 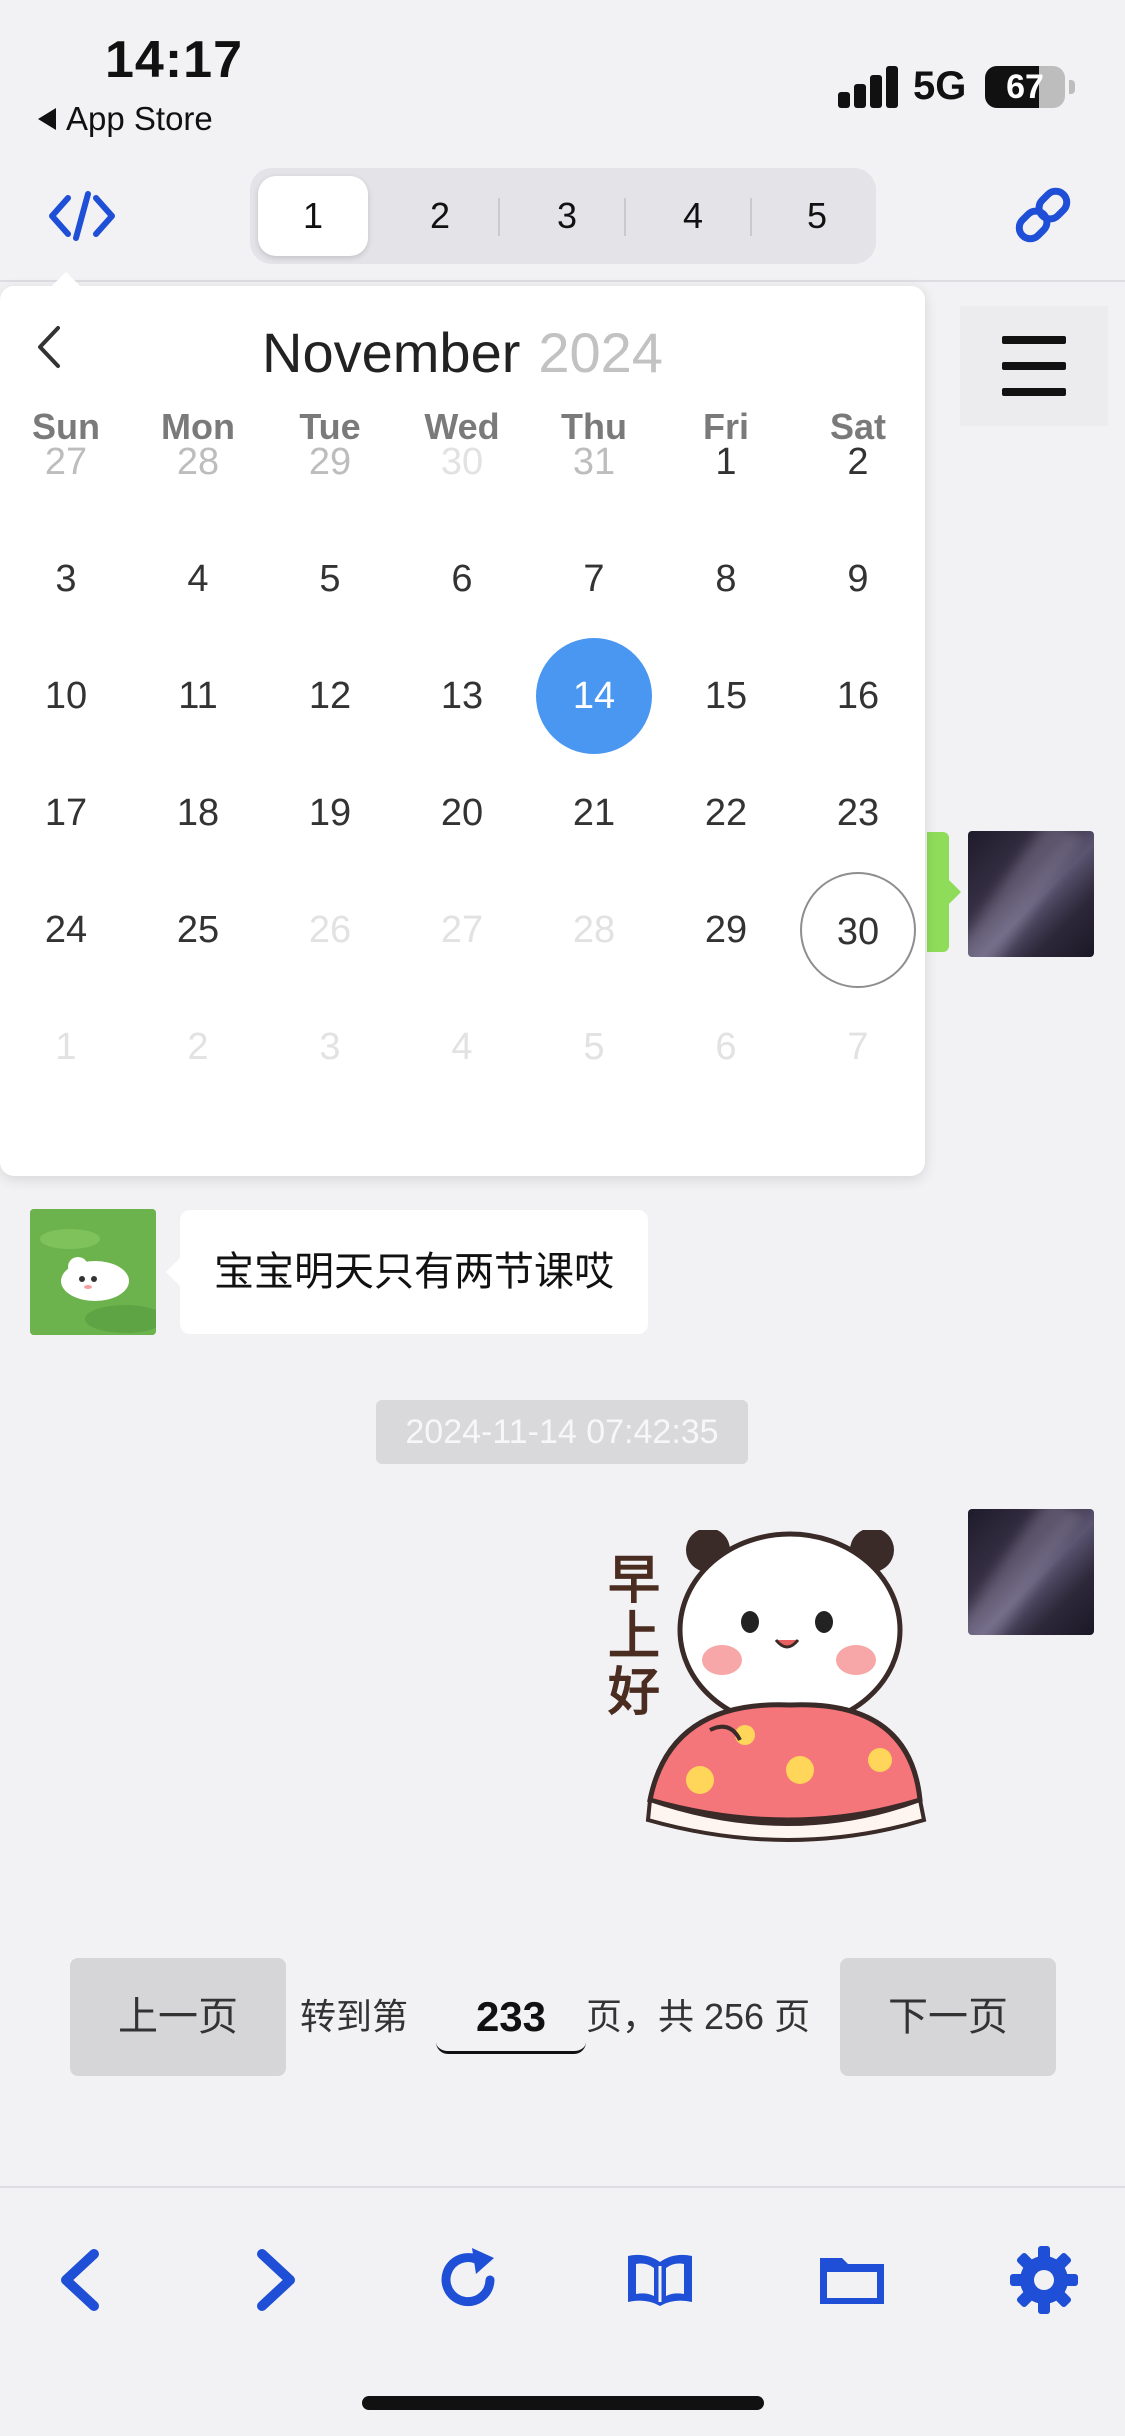 I want to click on calendar-day: 6, so click(x=462, y=579).